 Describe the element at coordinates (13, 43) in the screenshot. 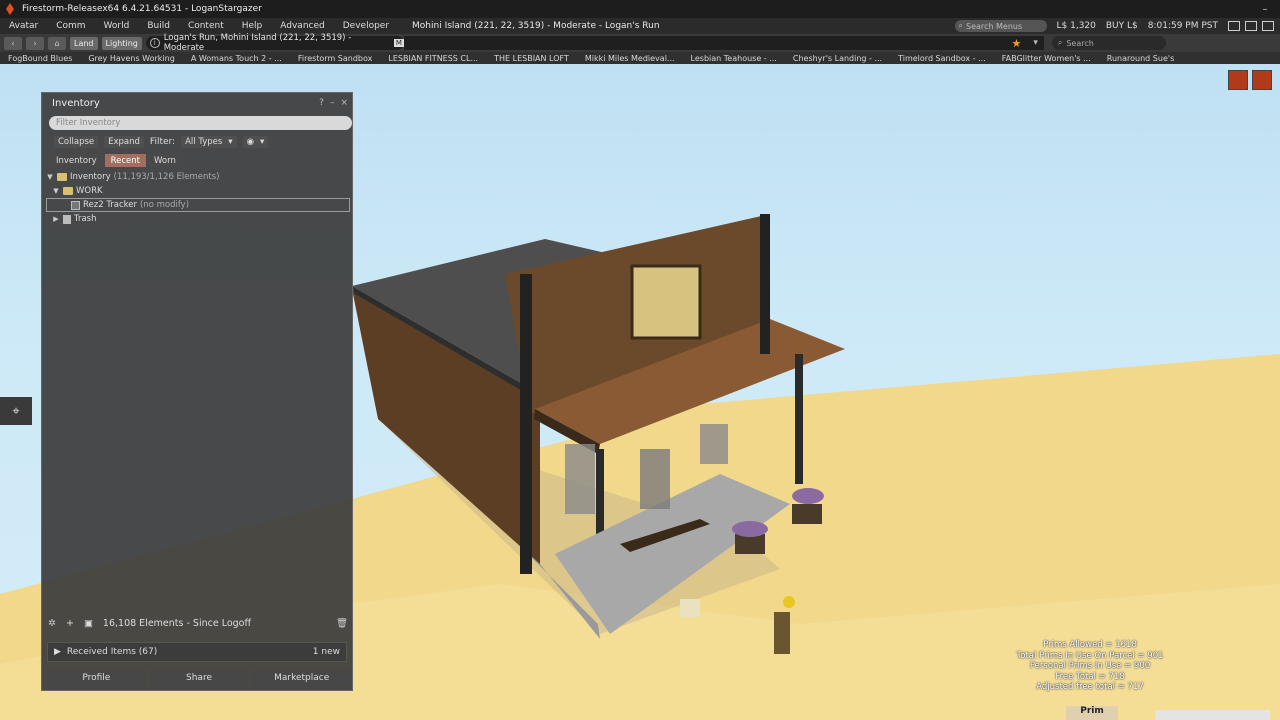

I see `back-button: ‹` at that location.